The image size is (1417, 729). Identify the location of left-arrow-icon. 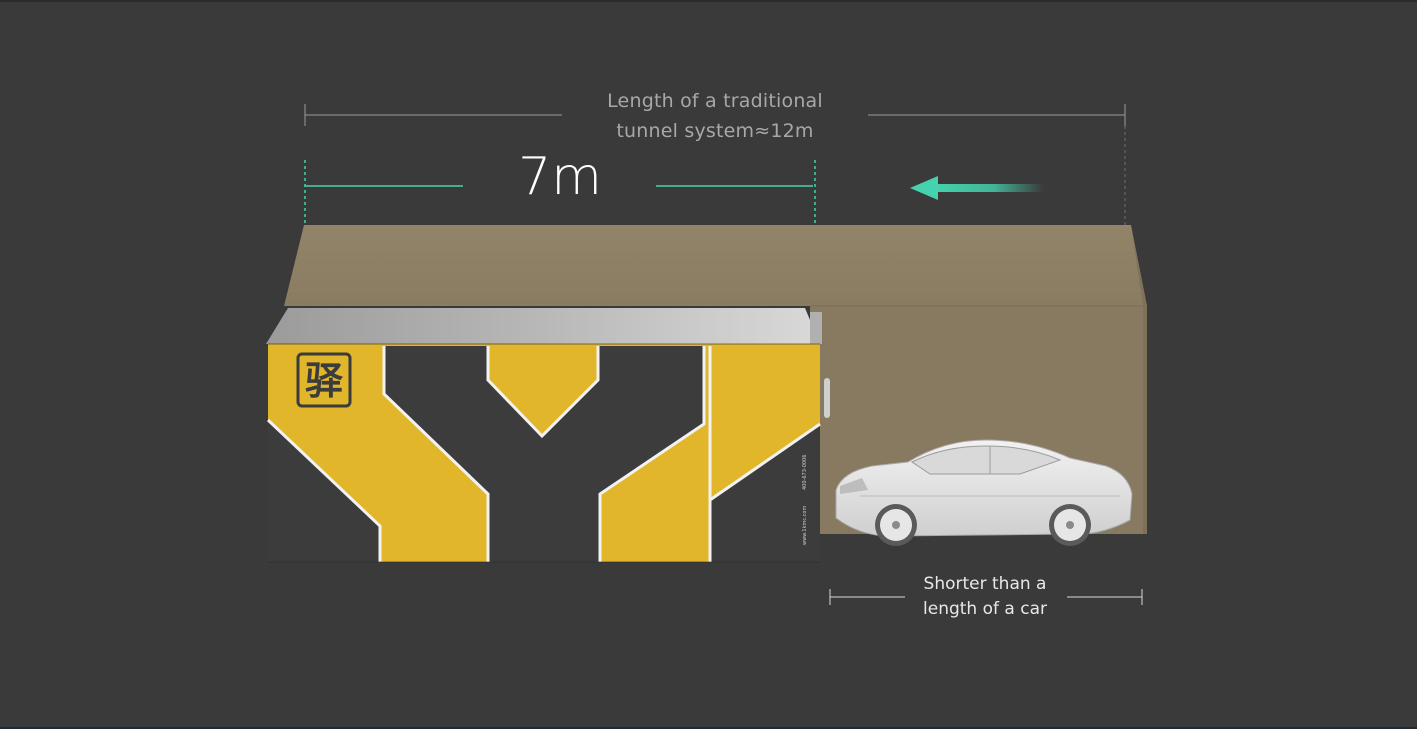
(977, 188).